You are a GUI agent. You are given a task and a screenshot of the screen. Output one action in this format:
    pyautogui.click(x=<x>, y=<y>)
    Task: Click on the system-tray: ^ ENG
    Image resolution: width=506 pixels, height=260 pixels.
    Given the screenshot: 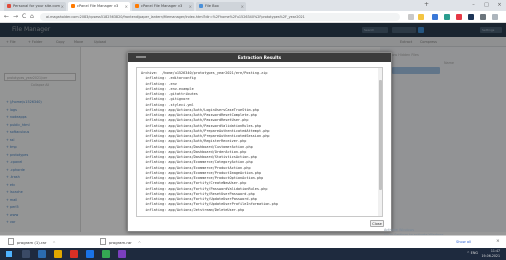 What is the action you would take?
    pyautogui.click(x=472, y=253)
    